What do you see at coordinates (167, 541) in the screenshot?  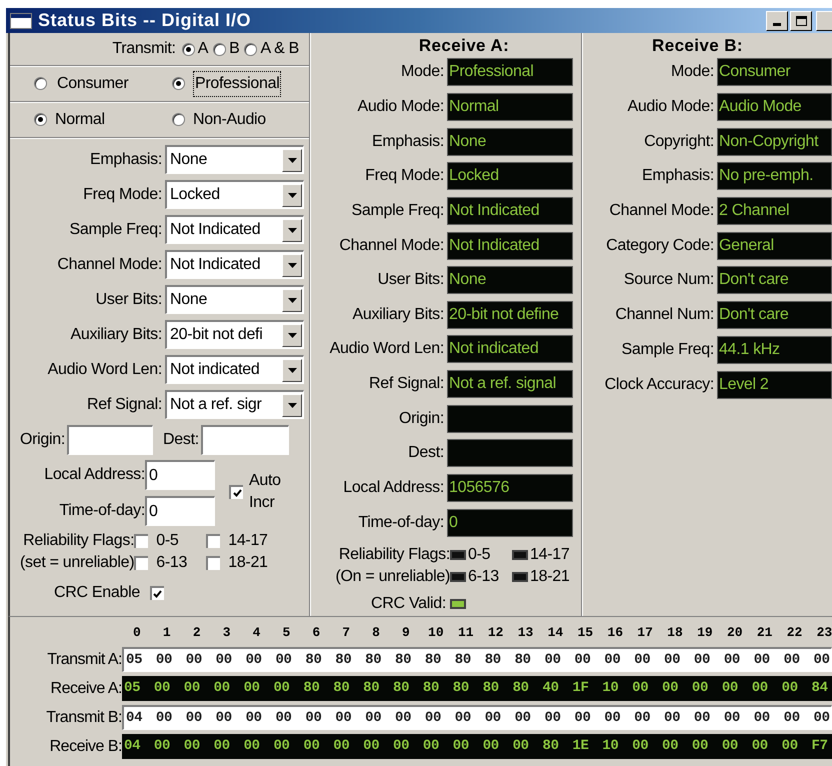 I see `checkbox-label: 0-5` at bounding box center [167, 541].